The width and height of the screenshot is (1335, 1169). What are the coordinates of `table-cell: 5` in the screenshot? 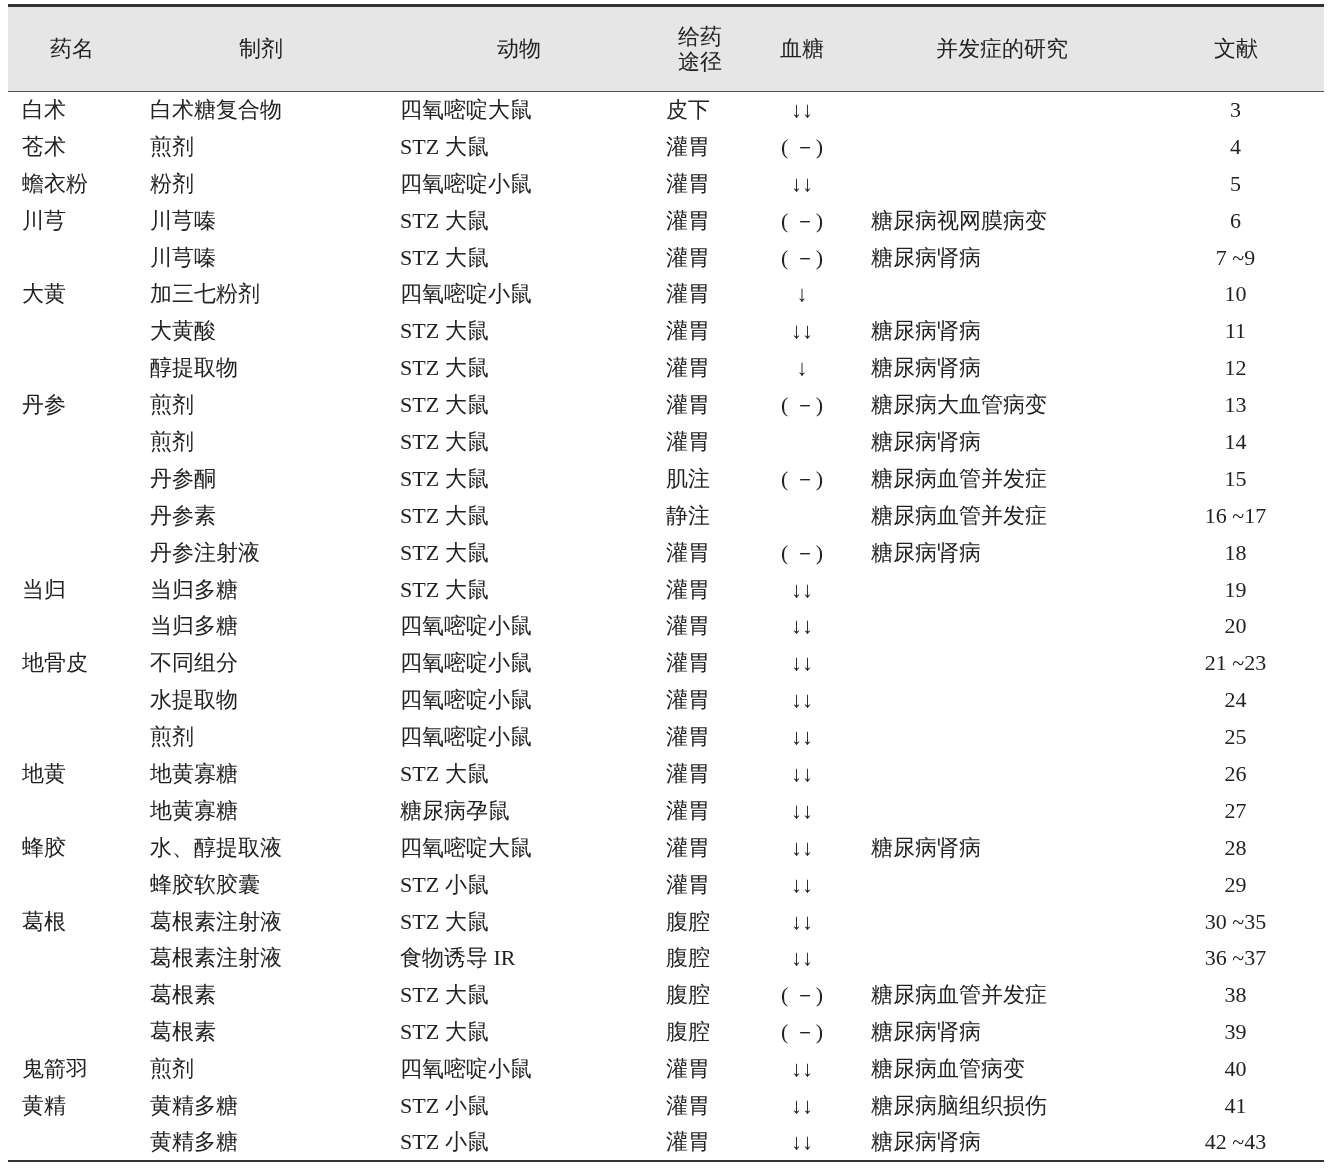 It's located at (1235, 183).